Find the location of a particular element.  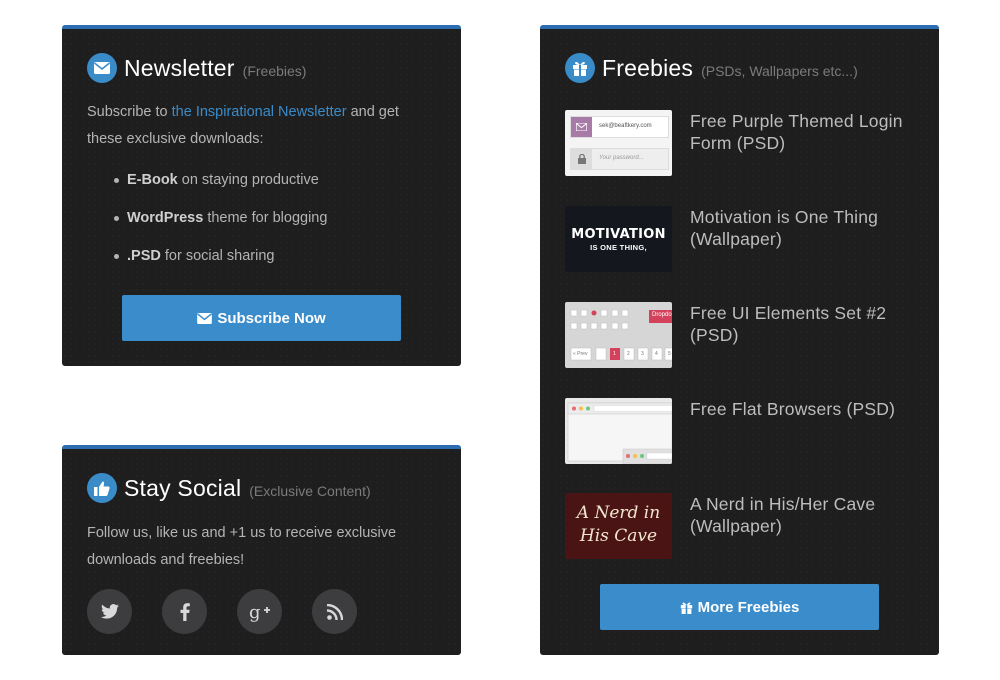

more-freebies-label: More Freebies is located at coordinates (748, 607).